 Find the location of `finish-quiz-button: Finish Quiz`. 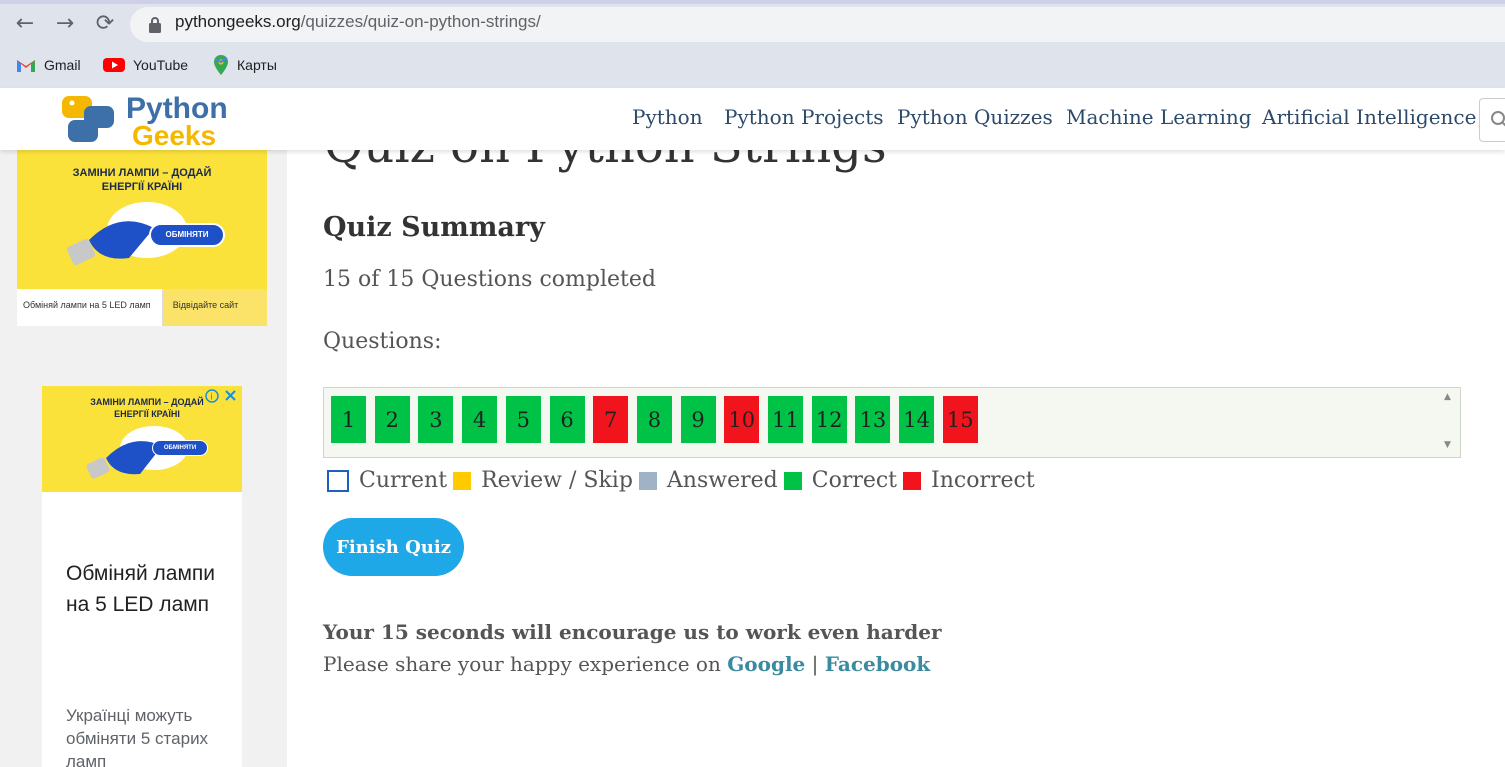

finish-quiz-button: Finish Quiz is located at coordinates (393, 547).